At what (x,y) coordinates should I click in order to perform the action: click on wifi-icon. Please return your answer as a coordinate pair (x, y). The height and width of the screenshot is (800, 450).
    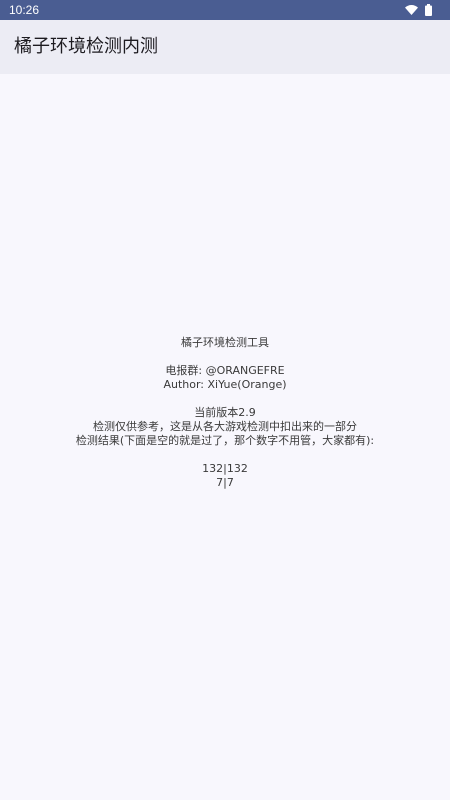
    Looking at the image, I should click on (411, 10).